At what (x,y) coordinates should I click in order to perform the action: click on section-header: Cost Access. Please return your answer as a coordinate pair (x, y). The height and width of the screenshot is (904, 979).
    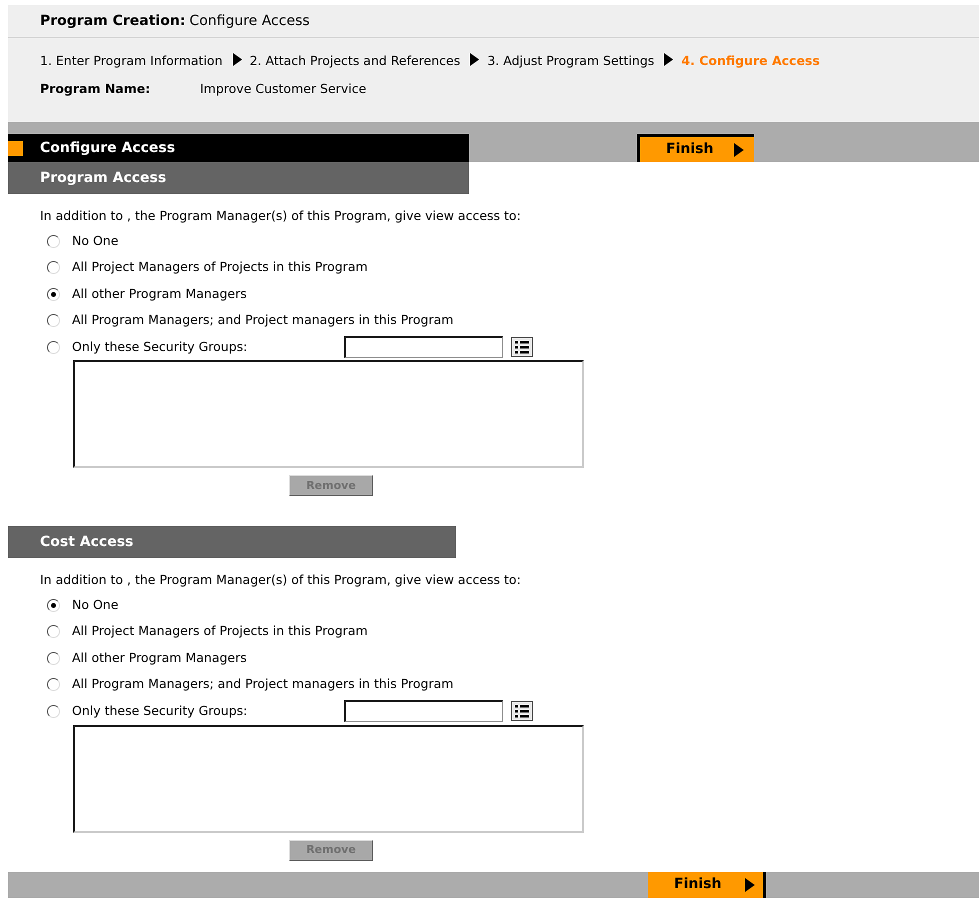
    Looking at the image, I should click on (232, 542).